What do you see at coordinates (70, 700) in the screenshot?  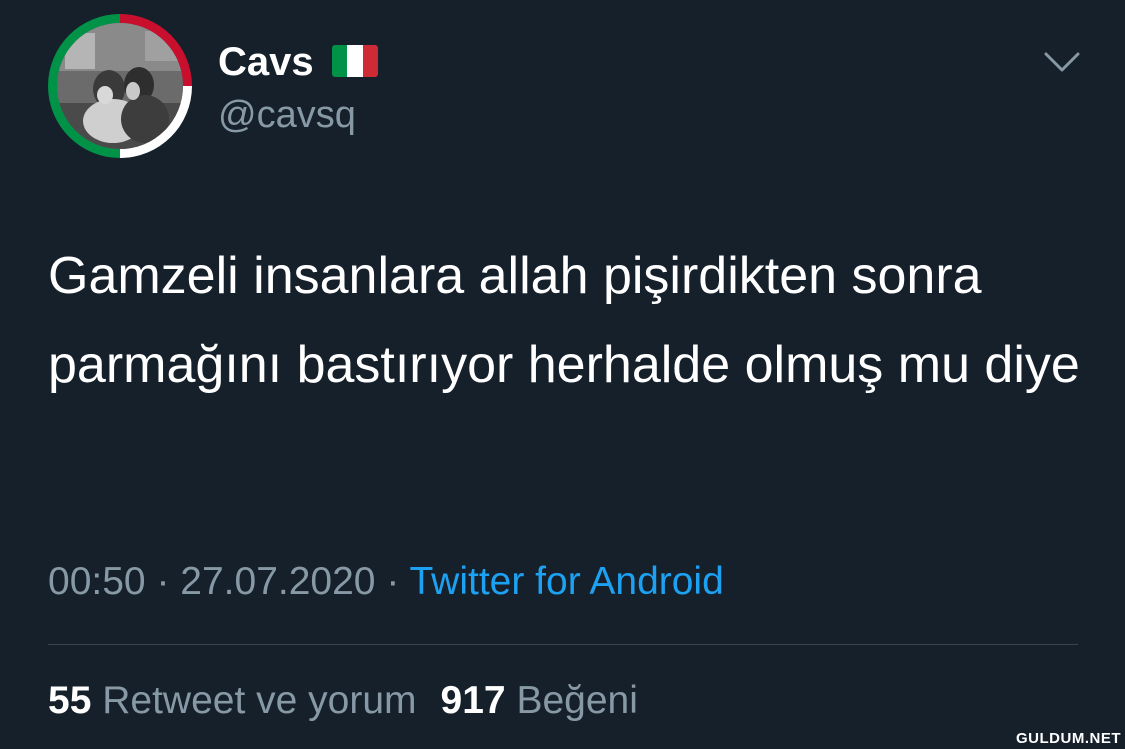 I see `retweets-count: 55` at bounding box center [70, 700].